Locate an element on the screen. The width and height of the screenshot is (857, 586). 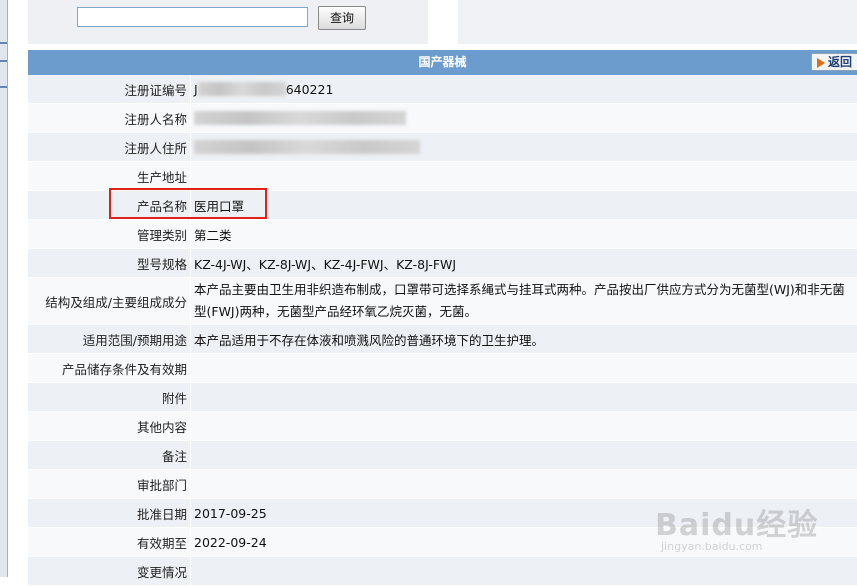
table-row: 附件 is located at coordinates (442, 397).